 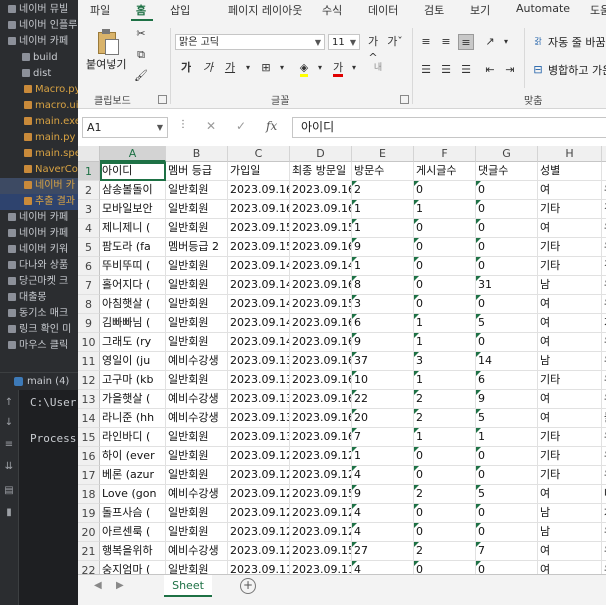 What do you see at coordinates (338, 68) in the screenshot?
I see `font-color-icon: 가` at bounding box center [338, 68].